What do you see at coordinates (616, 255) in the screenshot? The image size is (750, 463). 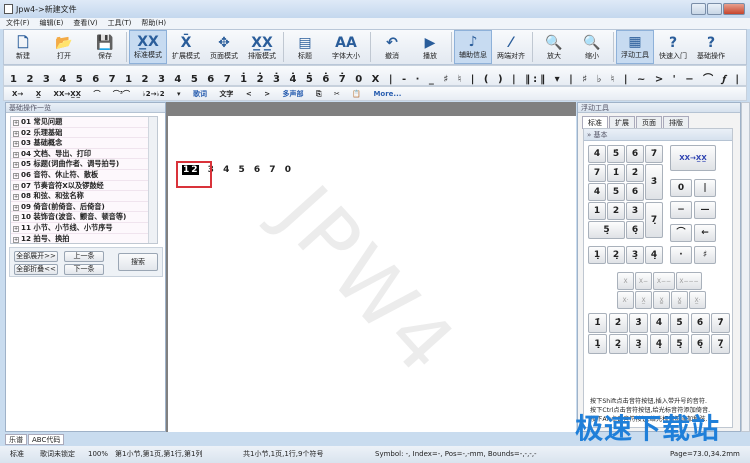 I see `keypad-key: 2̣` at bounding box center [616, 255].